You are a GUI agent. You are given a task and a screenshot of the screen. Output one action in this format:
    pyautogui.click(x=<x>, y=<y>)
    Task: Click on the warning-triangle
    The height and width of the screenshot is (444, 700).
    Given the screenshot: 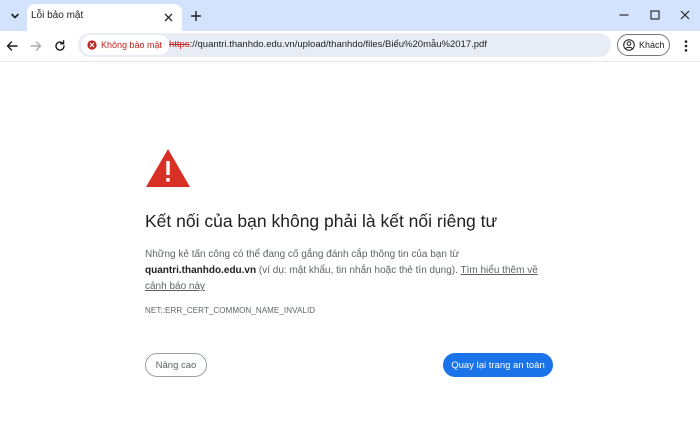 What is the action you would take?
    pyautogui.click(x=168, y=170)
    